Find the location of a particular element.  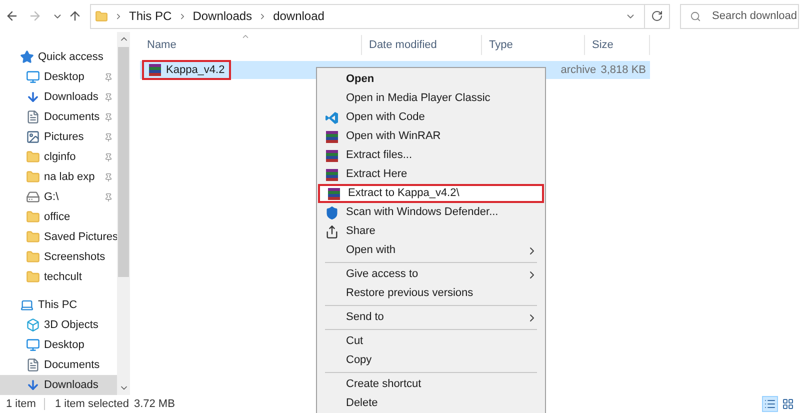

selection-count: 1 item selected is located at coordinates (91, 404).